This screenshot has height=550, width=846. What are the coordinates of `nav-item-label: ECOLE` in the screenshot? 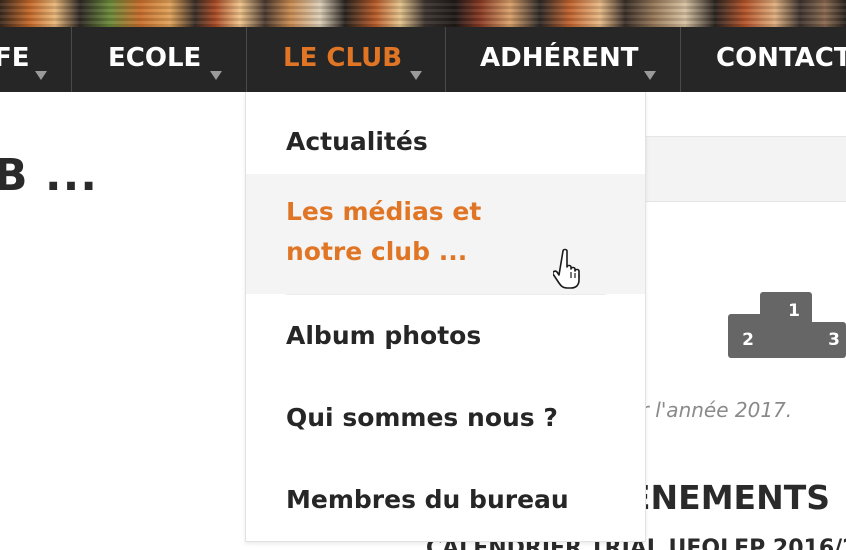 It's located at (155, 58).